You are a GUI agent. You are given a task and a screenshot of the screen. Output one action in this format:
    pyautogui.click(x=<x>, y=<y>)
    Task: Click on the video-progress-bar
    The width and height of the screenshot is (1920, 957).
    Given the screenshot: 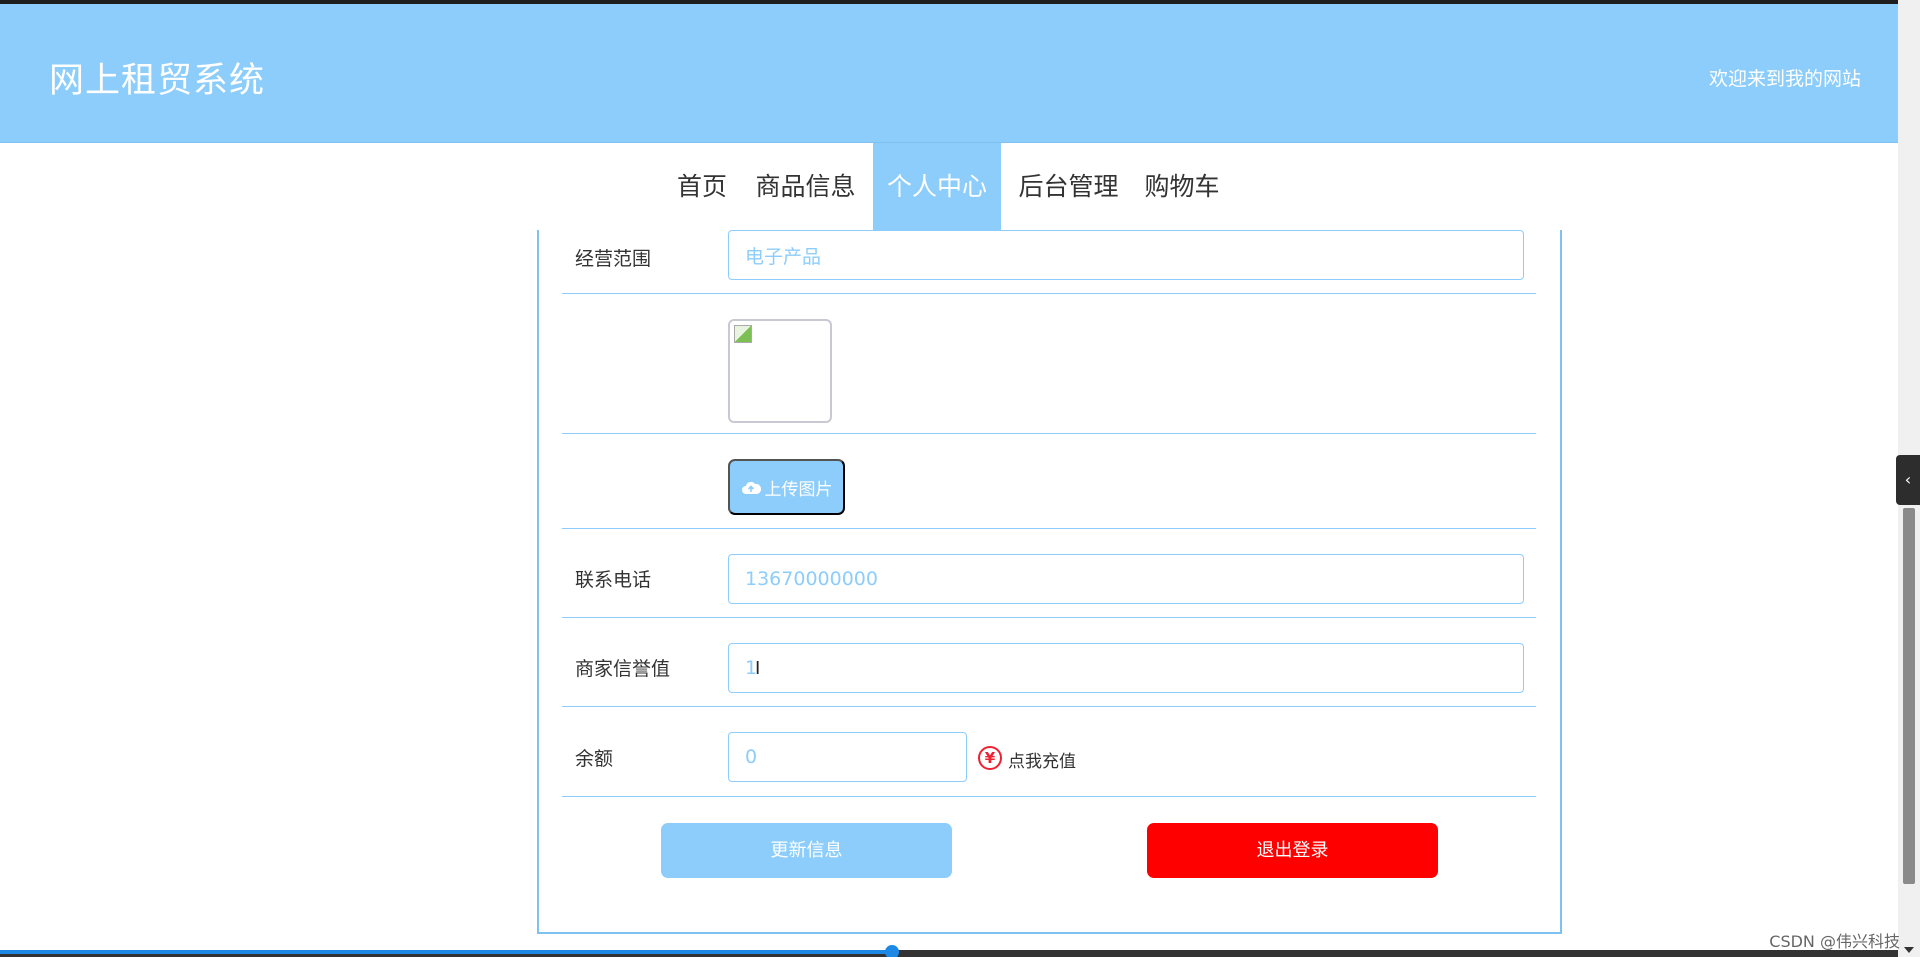 What is the action you would take?
    pyautogui.click(x=446, y=952)
    